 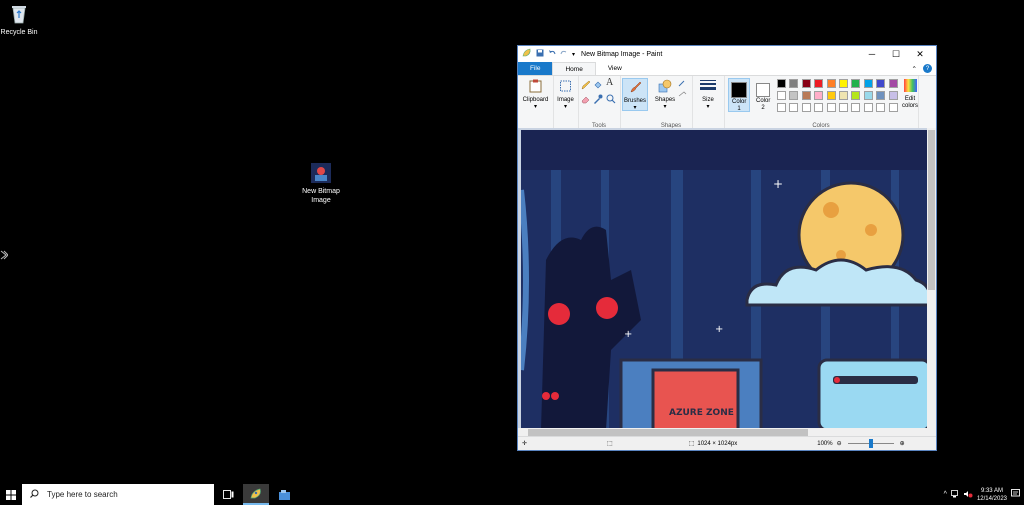 What do you see at coordinates (991, 490) in the screenshot?
I see `clock-time: 9:33 AM` at bounding box center [991, 490].